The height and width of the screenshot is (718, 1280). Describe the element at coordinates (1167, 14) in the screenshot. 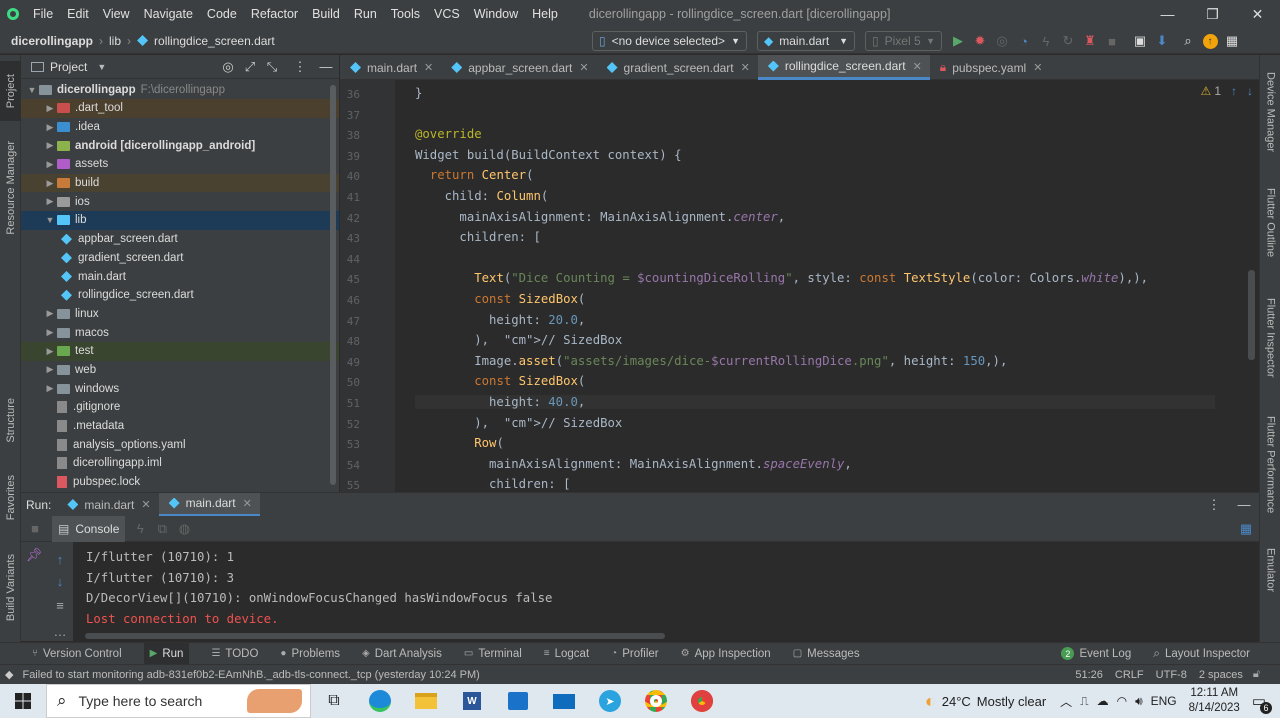

I see `minimize-icon: —` at that location.